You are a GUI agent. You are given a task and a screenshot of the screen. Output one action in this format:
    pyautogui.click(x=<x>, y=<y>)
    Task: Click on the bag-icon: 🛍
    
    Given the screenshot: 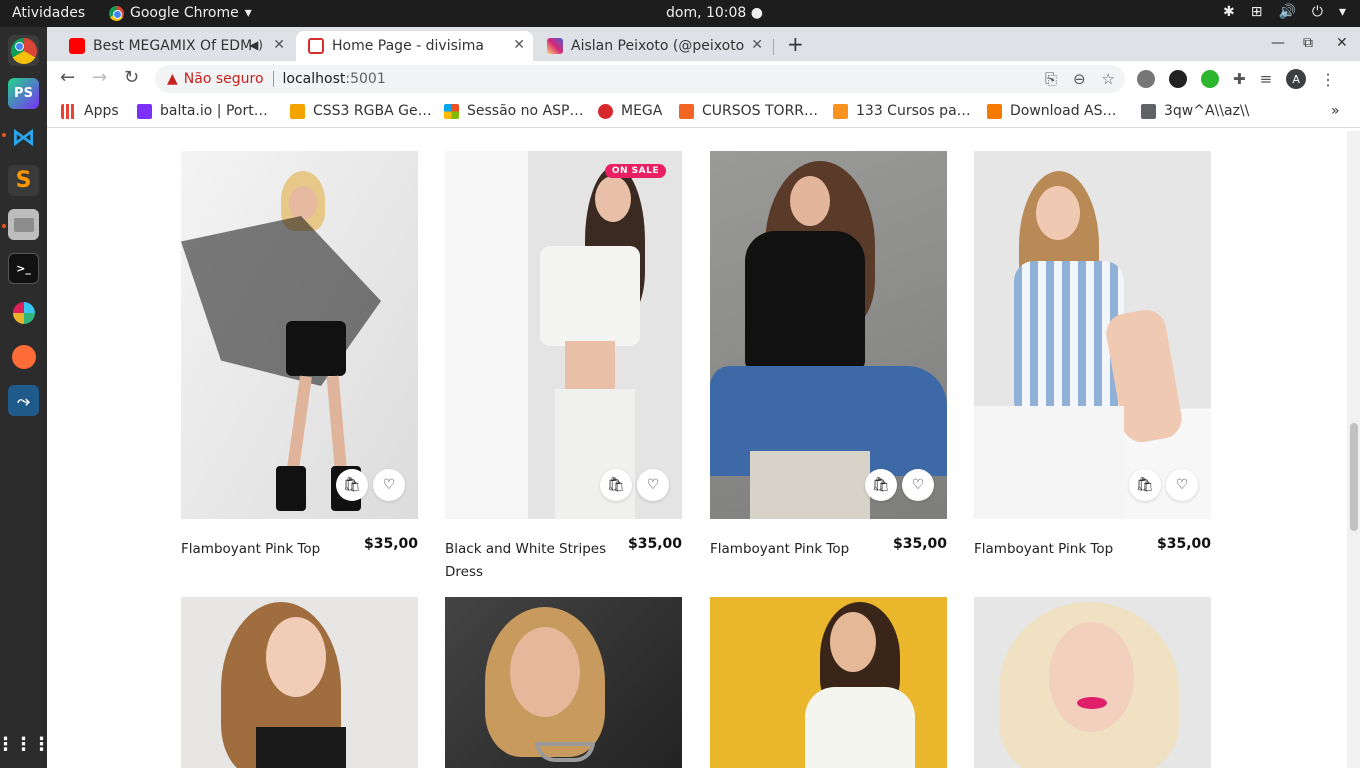 What is the action you would take?
    pyautogui.click(x=881, y=485)
    